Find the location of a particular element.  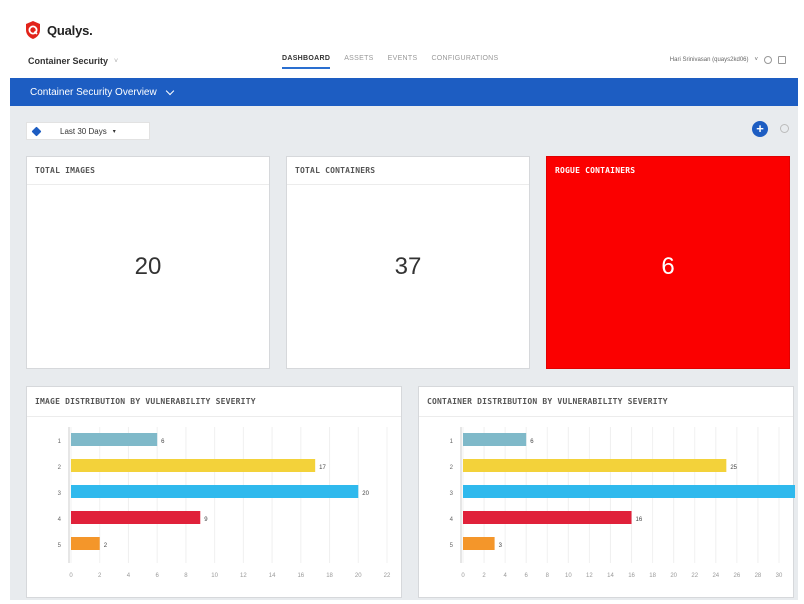

x-tick-label: 30 is located at coordinates (779, 576).